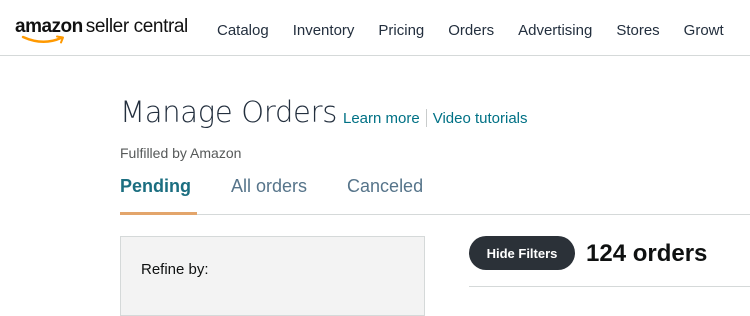 The image size is (750, 316). What do you see at coordinates (480, 118) in the screenshot?
I see `video-tutorials-link: Video tutorials` at bounding box center [480, 118].